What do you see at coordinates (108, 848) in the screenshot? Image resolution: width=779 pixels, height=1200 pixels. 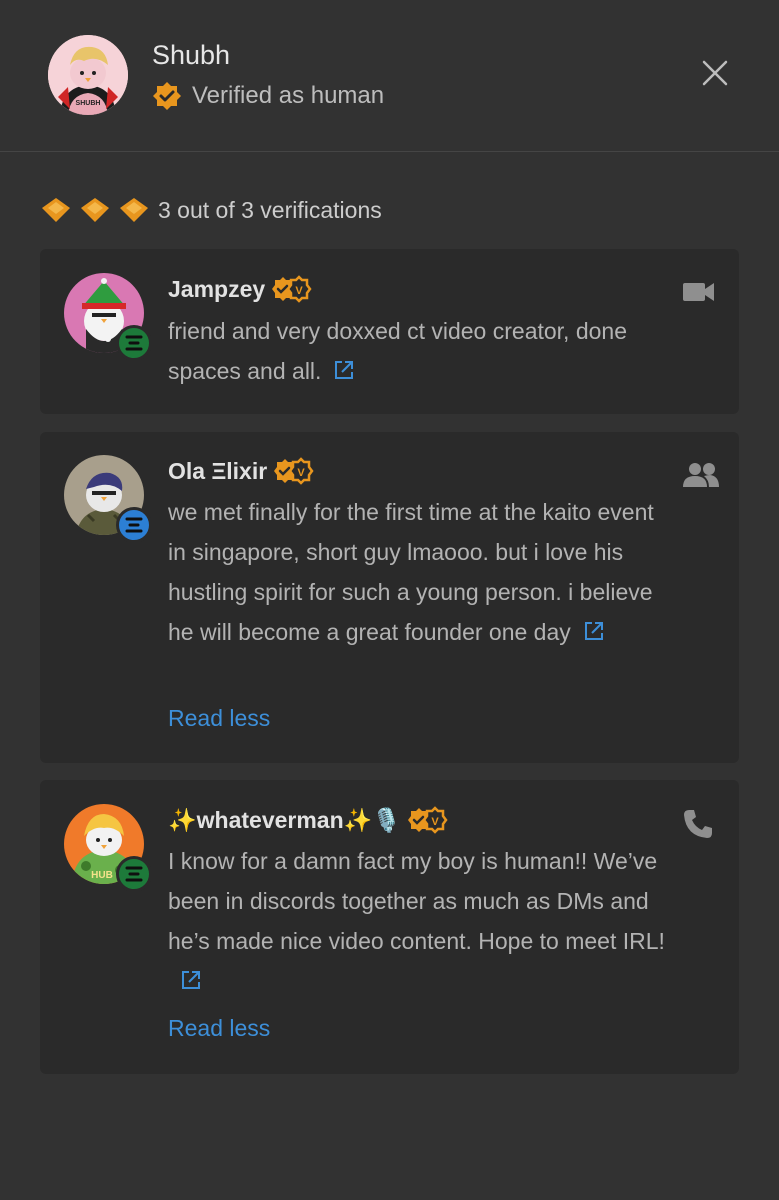 I see `voucher-avatar: HUB` at bounding box center [108, 848].